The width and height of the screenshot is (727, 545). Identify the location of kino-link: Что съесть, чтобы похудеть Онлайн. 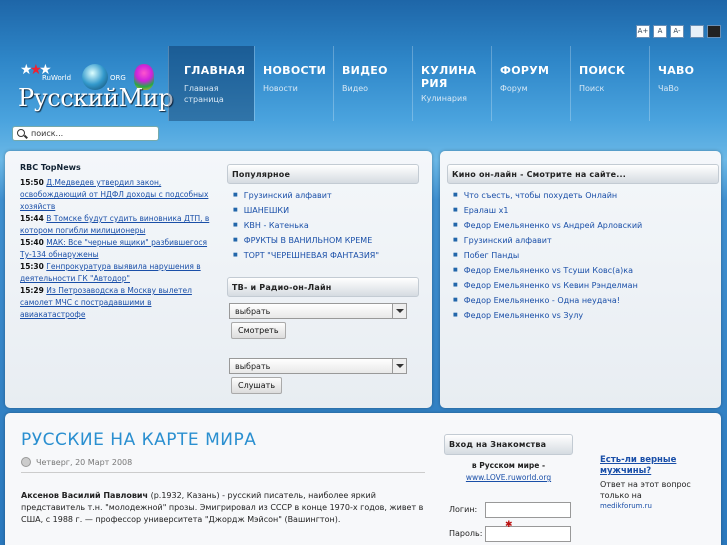
(540, 195).